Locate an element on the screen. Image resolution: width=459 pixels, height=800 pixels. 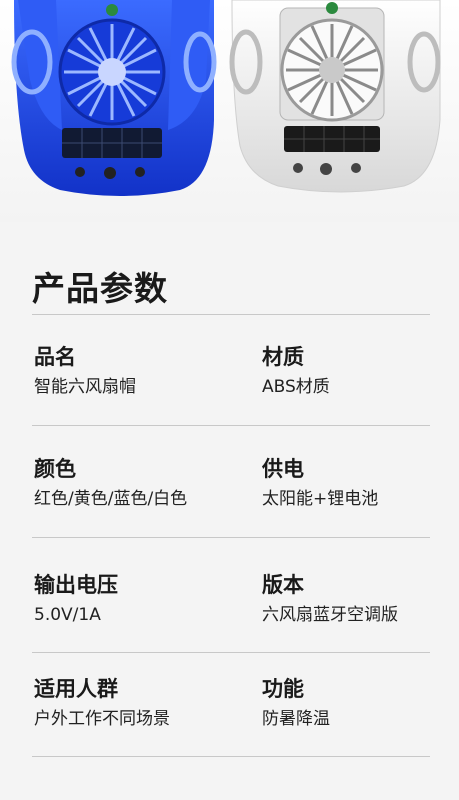
spec-value: 六风扇蓝牙空调版 is located at coordinates (330, 615).